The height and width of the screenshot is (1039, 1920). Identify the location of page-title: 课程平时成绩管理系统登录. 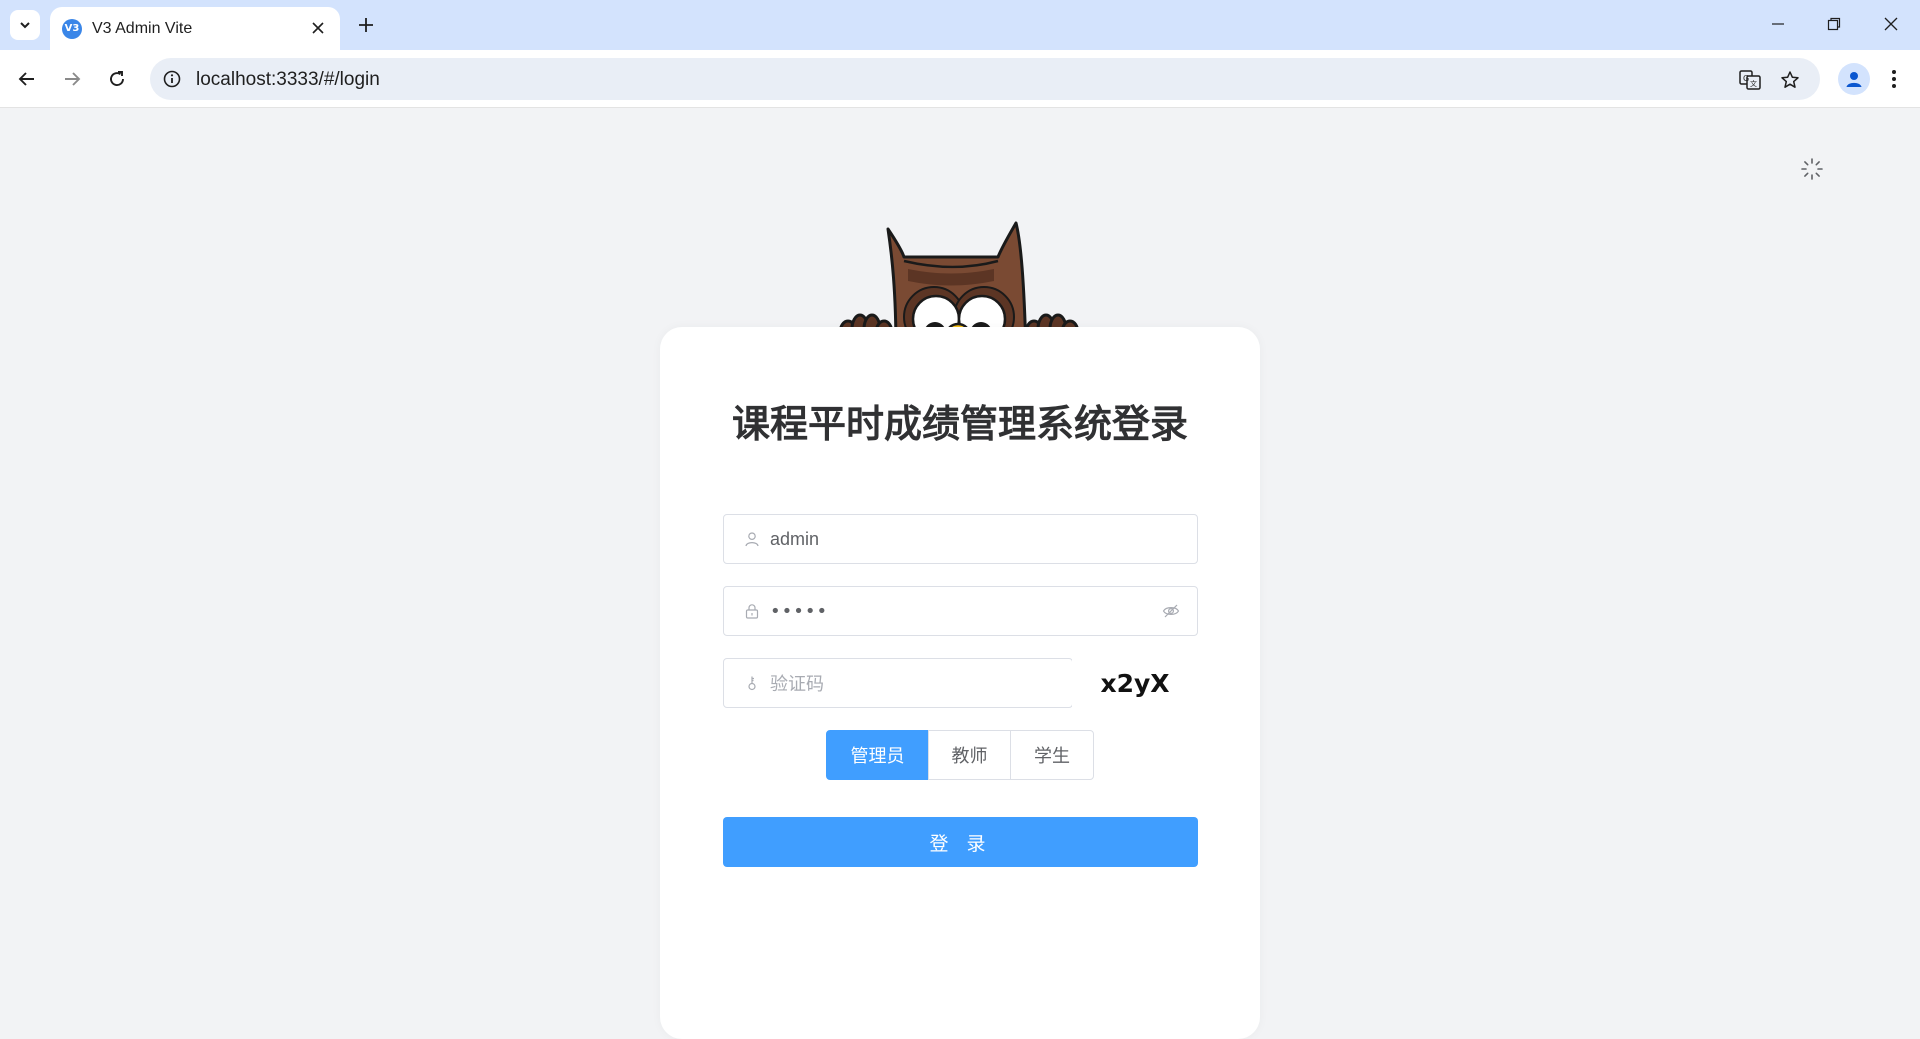
(959, 424).